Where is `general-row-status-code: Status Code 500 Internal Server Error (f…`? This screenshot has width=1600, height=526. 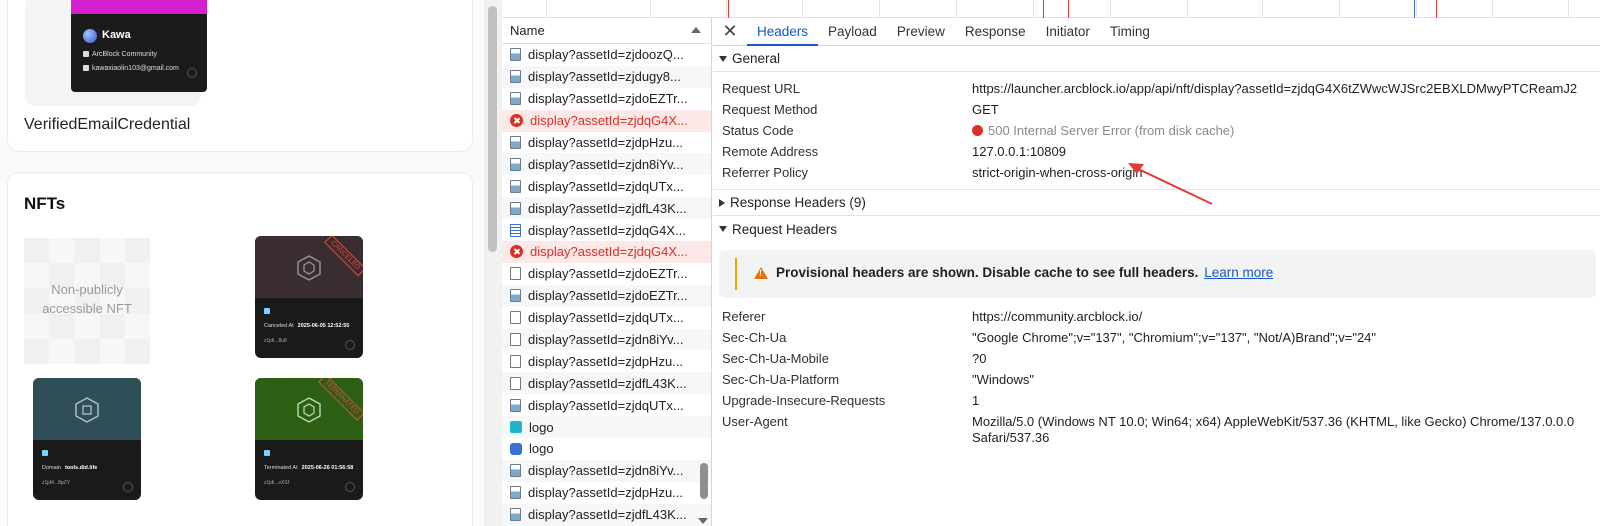
general-row-status-code: Status Code 500 Internal Server Error (f… is located at coordinates (1156, 130).